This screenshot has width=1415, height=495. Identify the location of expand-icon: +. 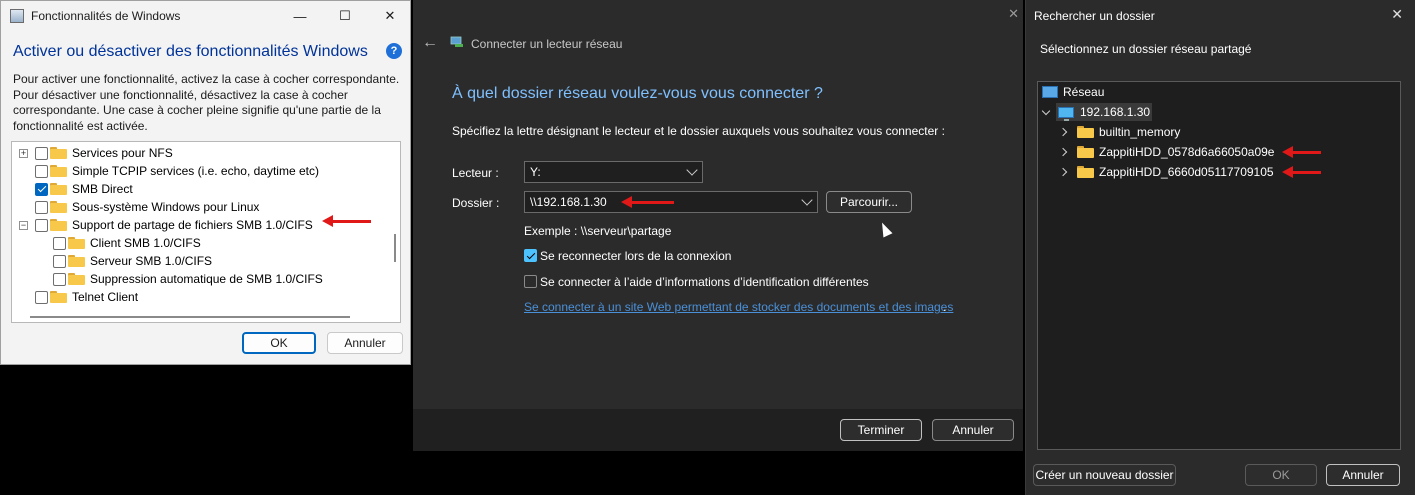
(23, 153).